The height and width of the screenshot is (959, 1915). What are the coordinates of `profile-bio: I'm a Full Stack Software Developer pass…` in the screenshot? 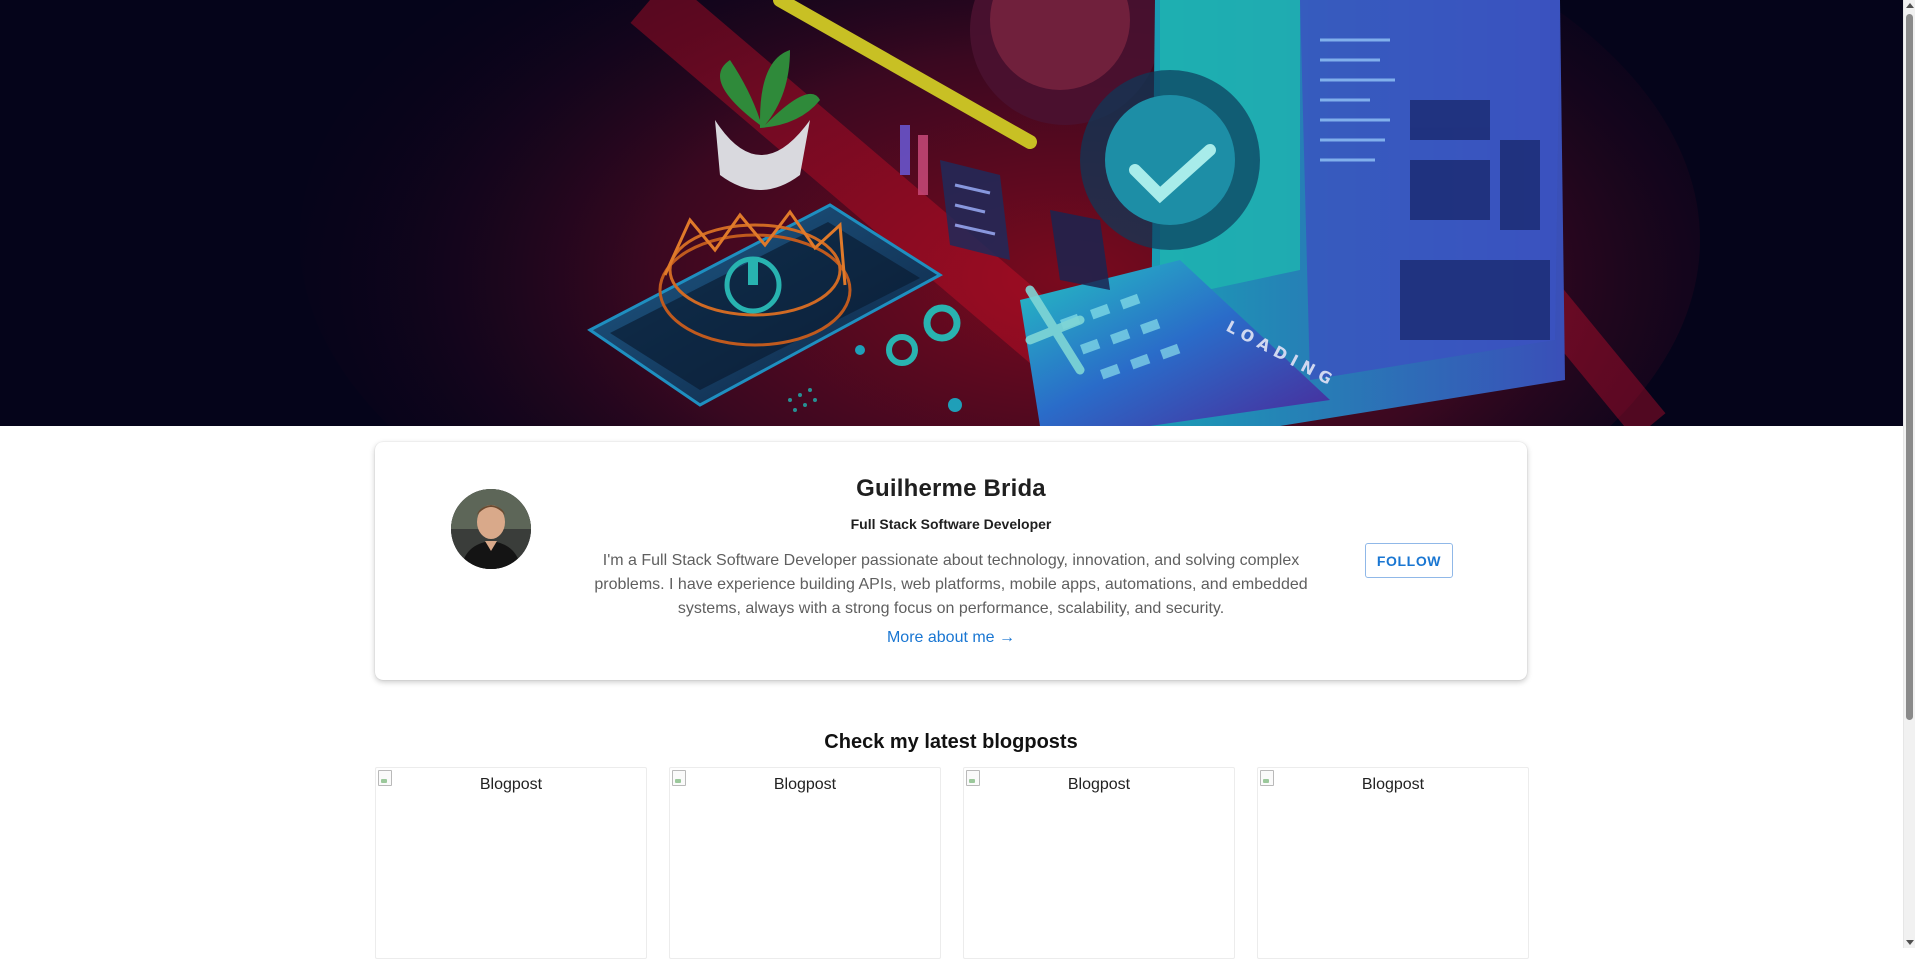 It's located at (951, 584).